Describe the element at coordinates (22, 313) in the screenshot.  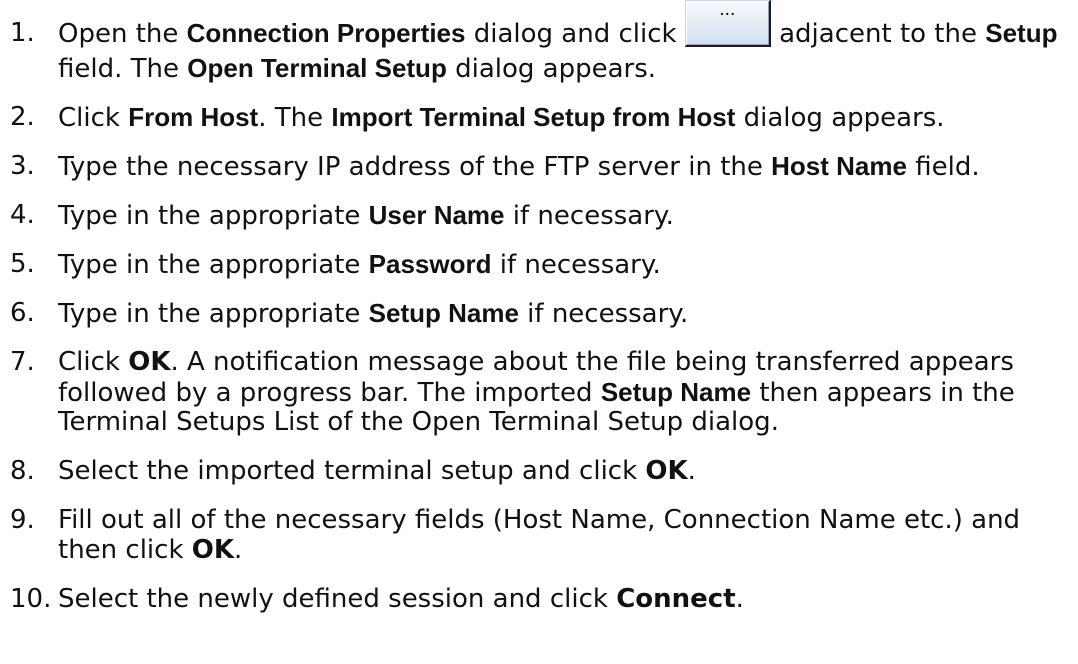
I see `step-number: 6.` at that location.